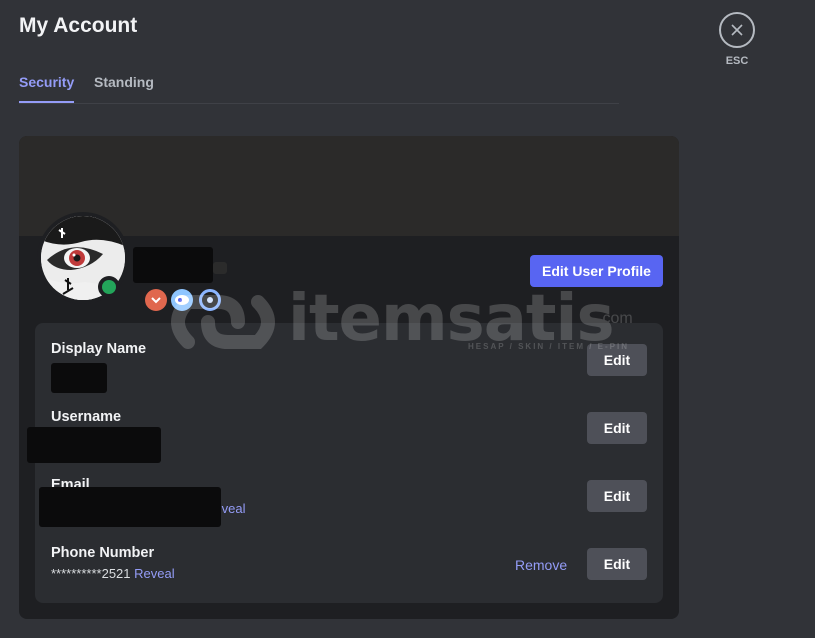 Image resolution: width=815 pixels, height=638 pixels. What do you see at coordinates (173, 265) in the screenshot?
I see `redacted-username` at bounding box center [173, 265].